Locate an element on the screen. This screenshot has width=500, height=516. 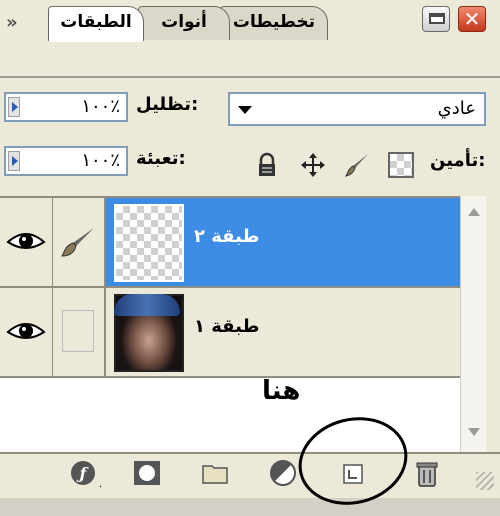
fill-field: ١٠٠٪ is located at coordinates (66, 161).